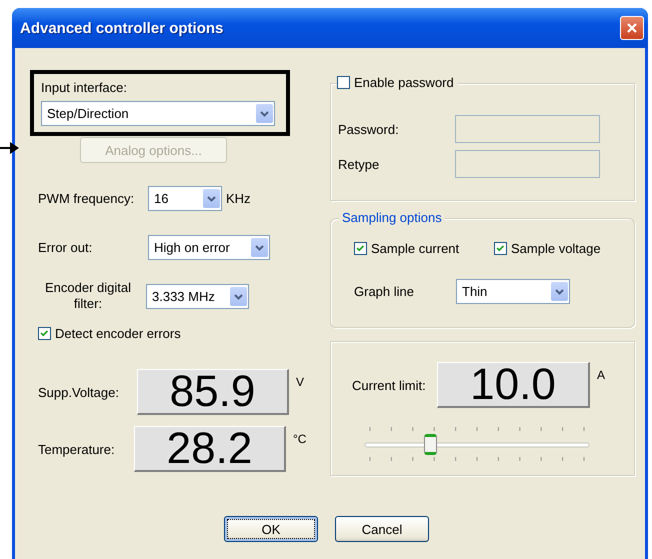 The height and width of the screenshot is (559, 652). I want to click on field-label: PWM frequency:, so click(87, 198).